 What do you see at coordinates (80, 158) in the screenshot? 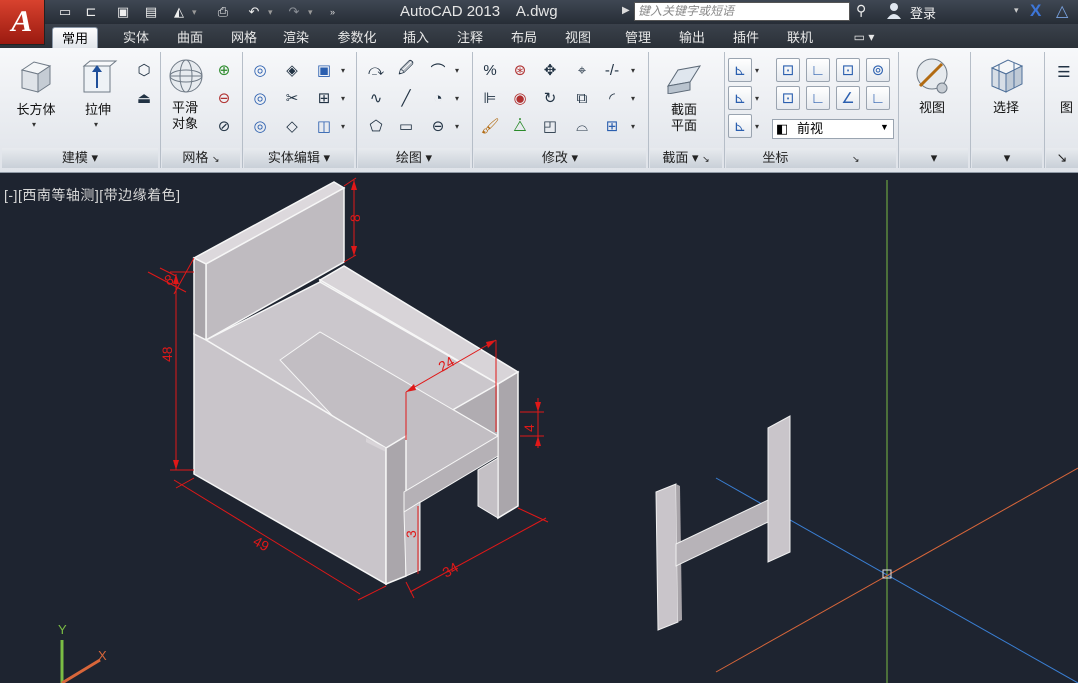
I see `panel-title-modeling: 建模 ▾` at bounding box center [80, 158].